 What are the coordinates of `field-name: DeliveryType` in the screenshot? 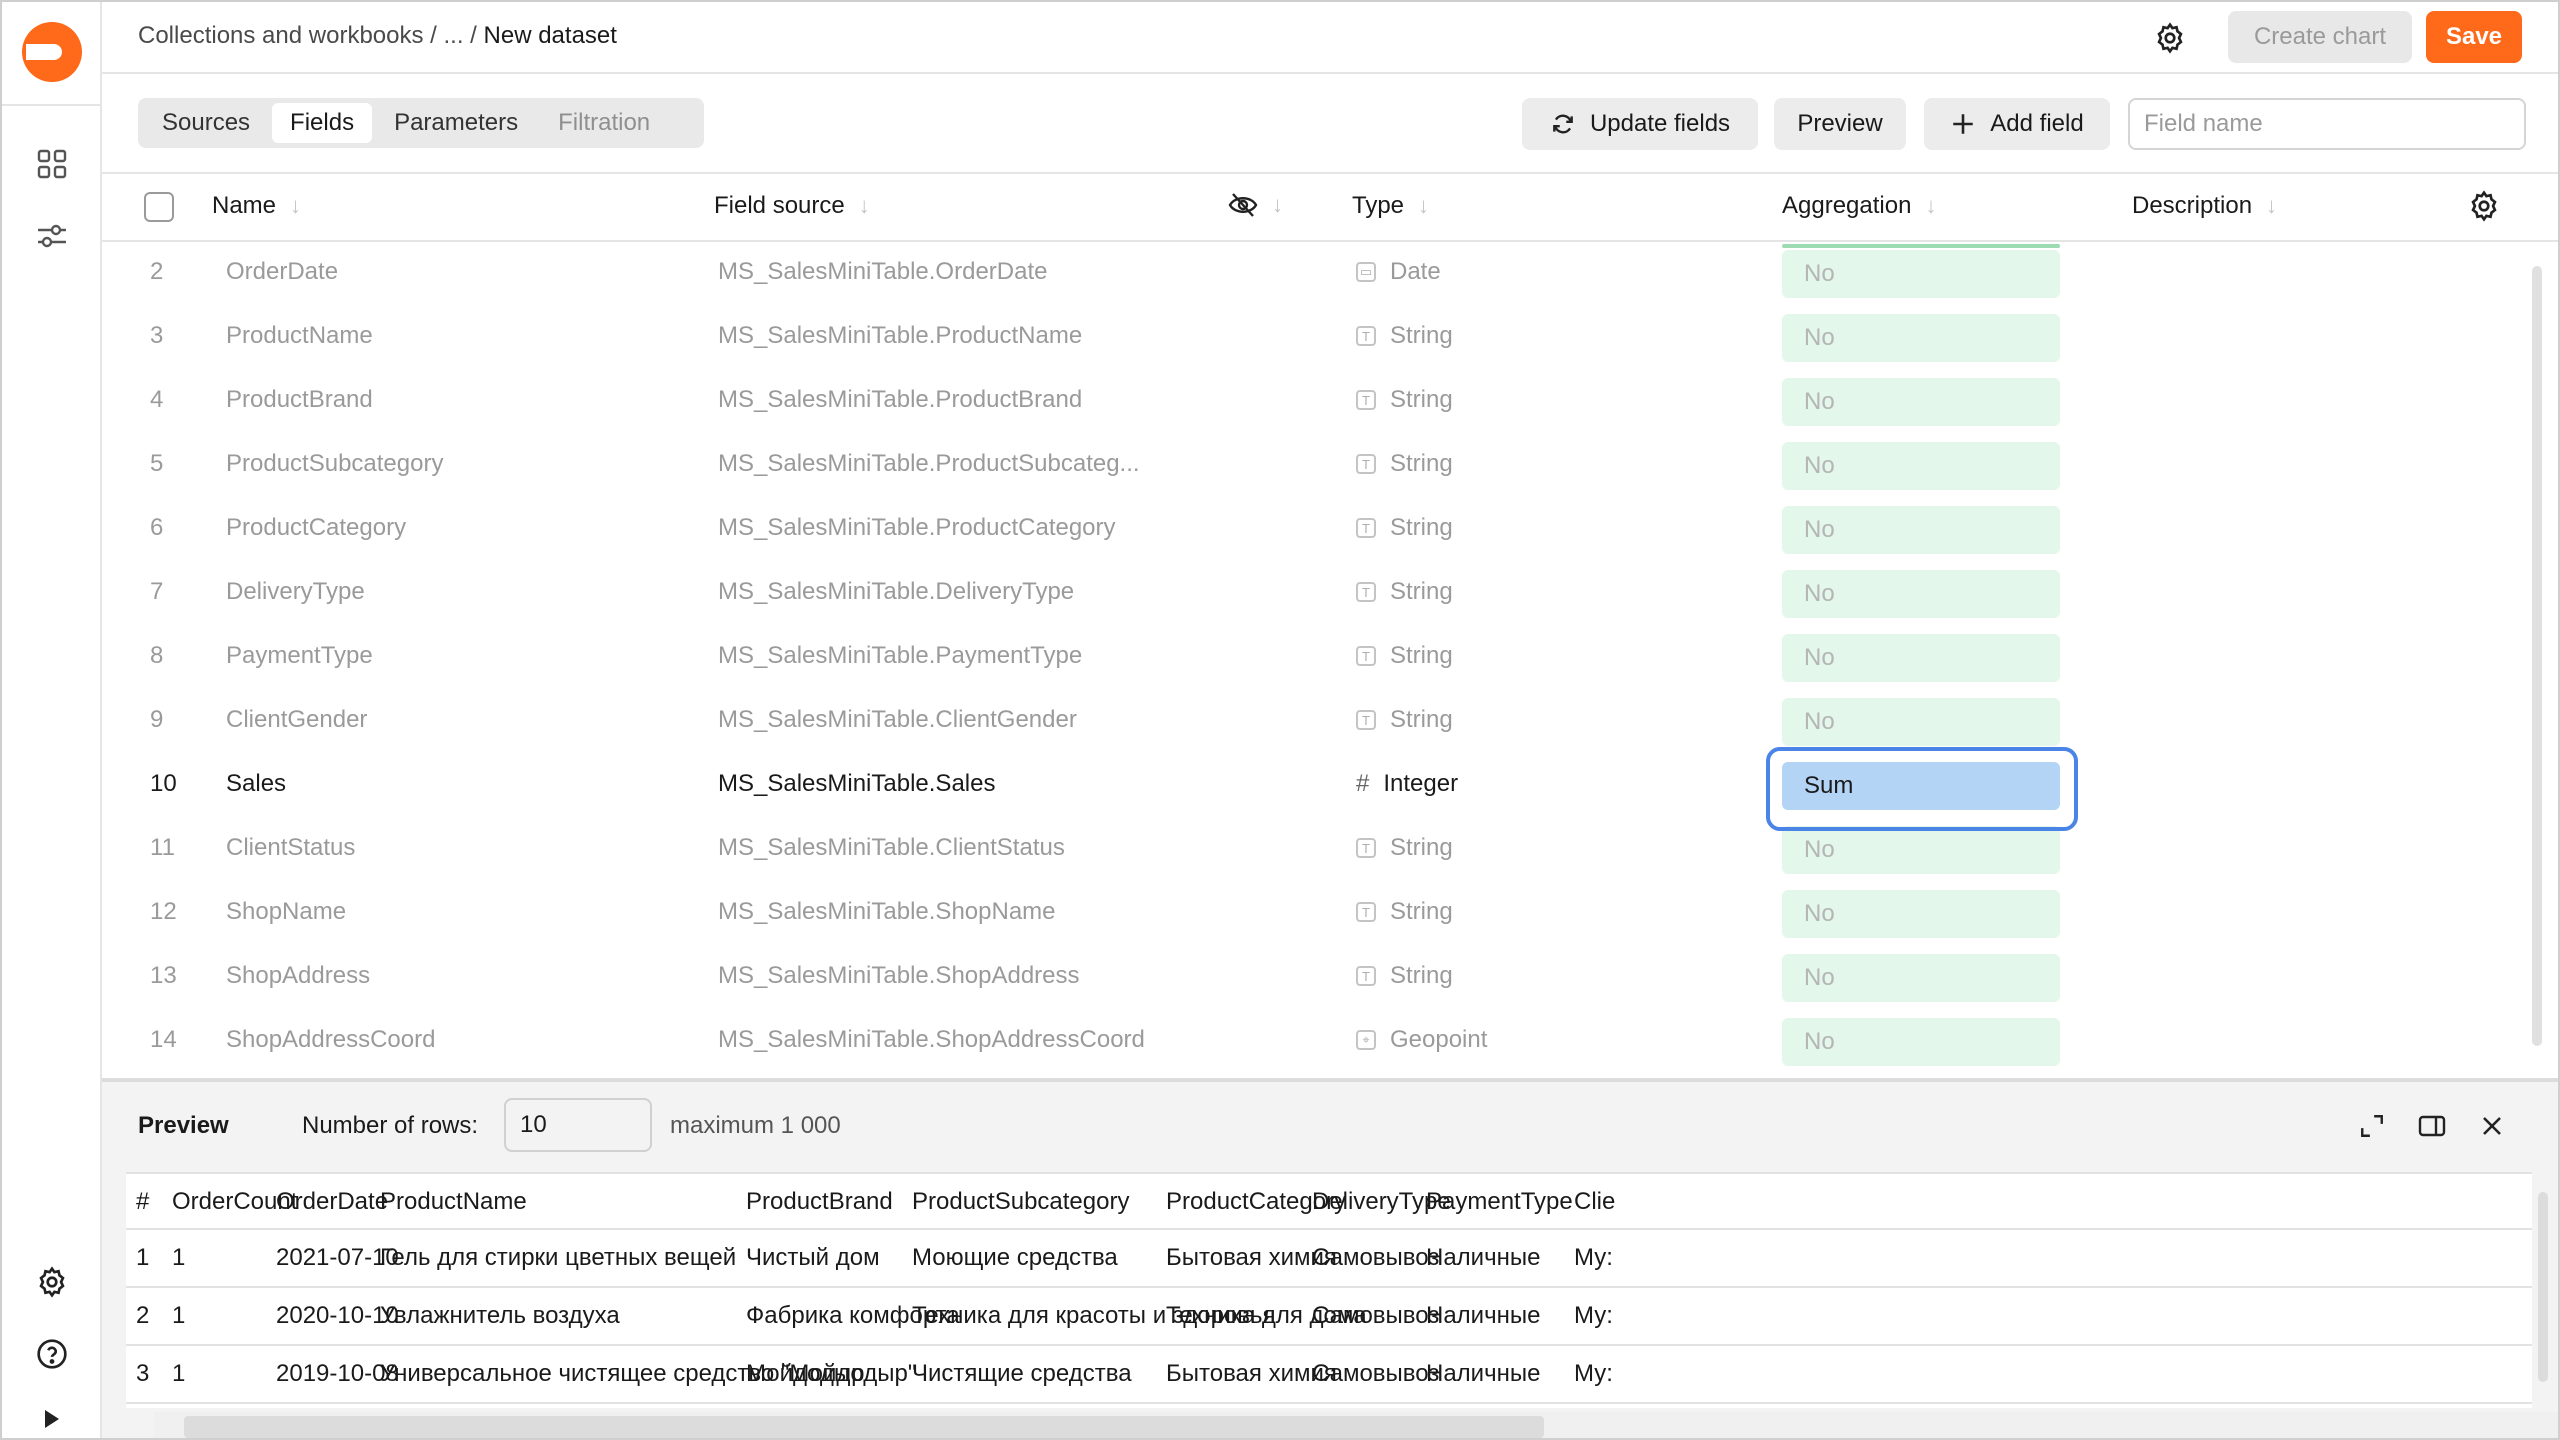 It's located at (295, 592).